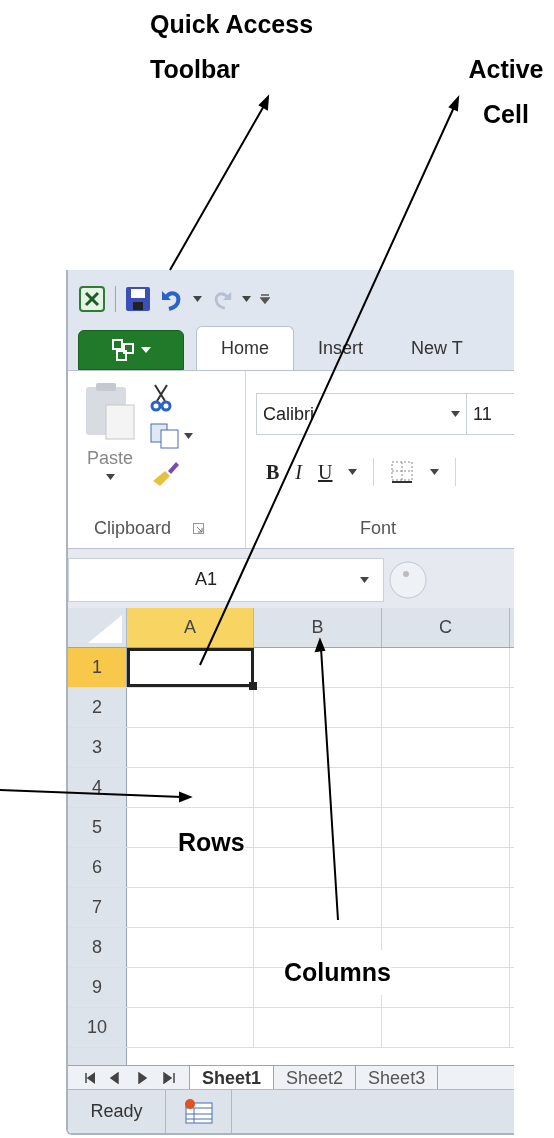 The height and width of the screenshot is (1138, 554). What do you see at coordinates (97, 867) in the screenshot?
I see `row-header: 6` at bounding box center [97, 867].